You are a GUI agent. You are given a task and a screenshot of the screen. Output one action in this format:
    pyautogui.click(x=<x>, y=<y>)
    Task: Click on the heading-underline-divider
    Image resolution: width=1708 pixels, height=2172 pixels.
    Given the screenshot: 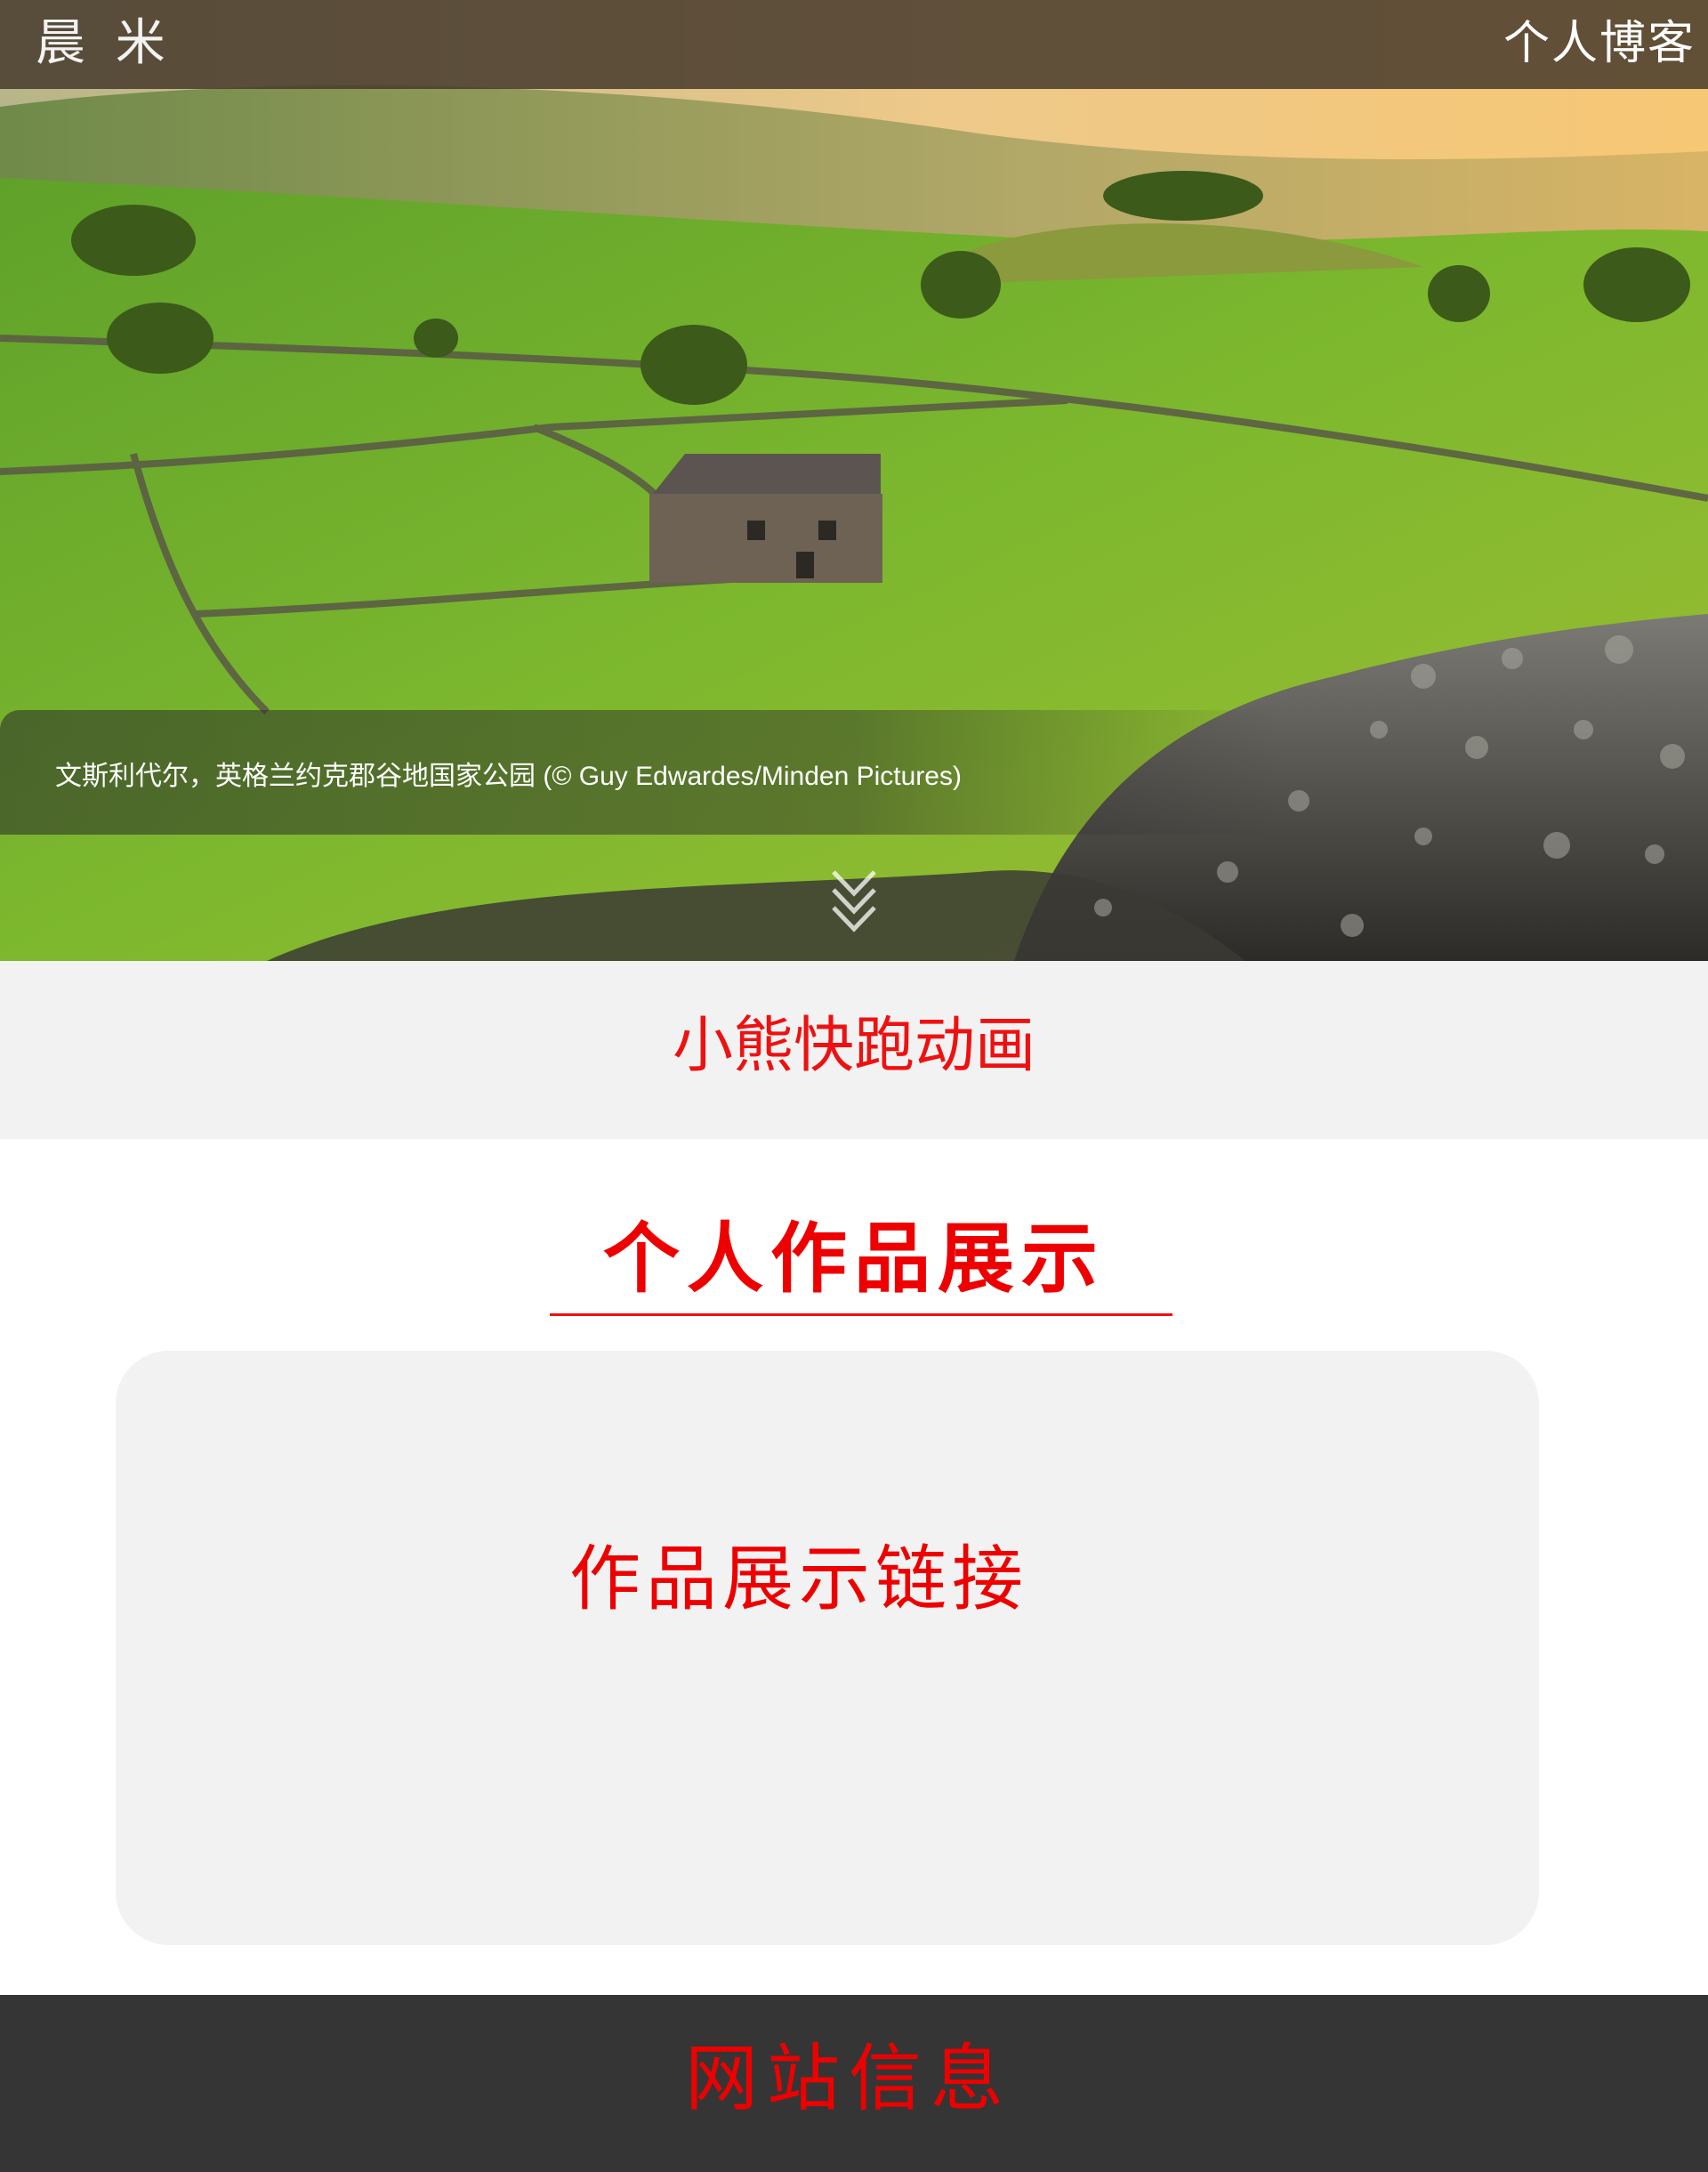 What is the action you would take?
    pyautogui.click(x=861, y=1314)
    